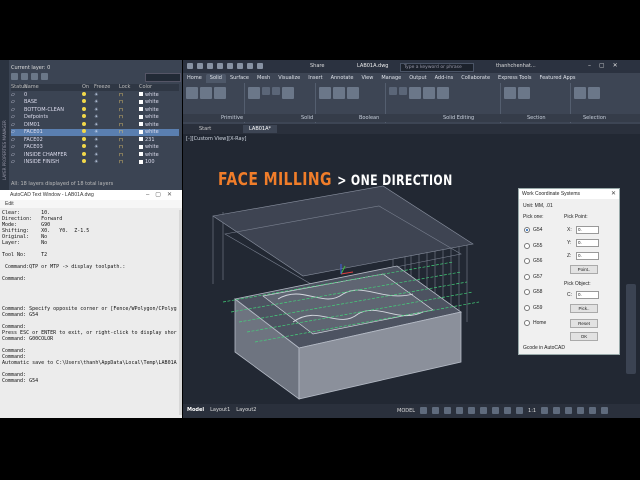 The image size is (640, 480). What do you see at coordinates (442, 93) in the screenshot?
I see `extract-edges-icon` at bounding box center [442, 93].